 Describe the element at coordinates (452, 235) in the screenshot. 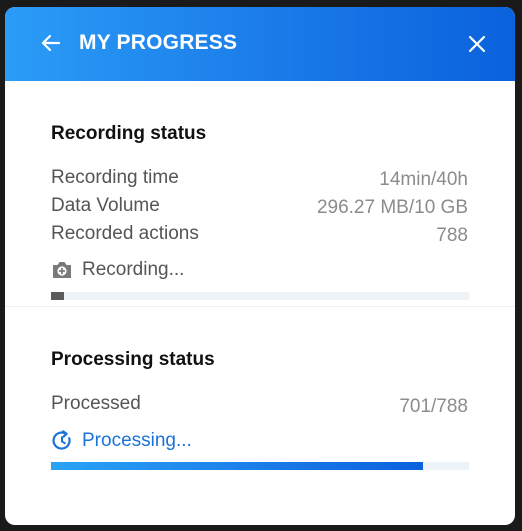

I see `recorded-actions-value: 788` at that location.